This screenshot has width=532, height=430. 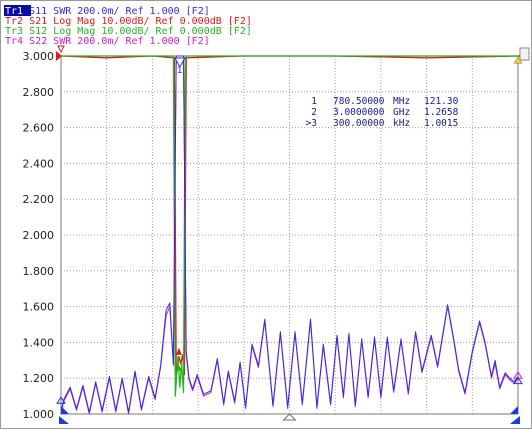 What do you see at coordinates (64, 420) in the screenshot?
I see `bottom-left-corner-indicator` at bounding box center [64, 420].